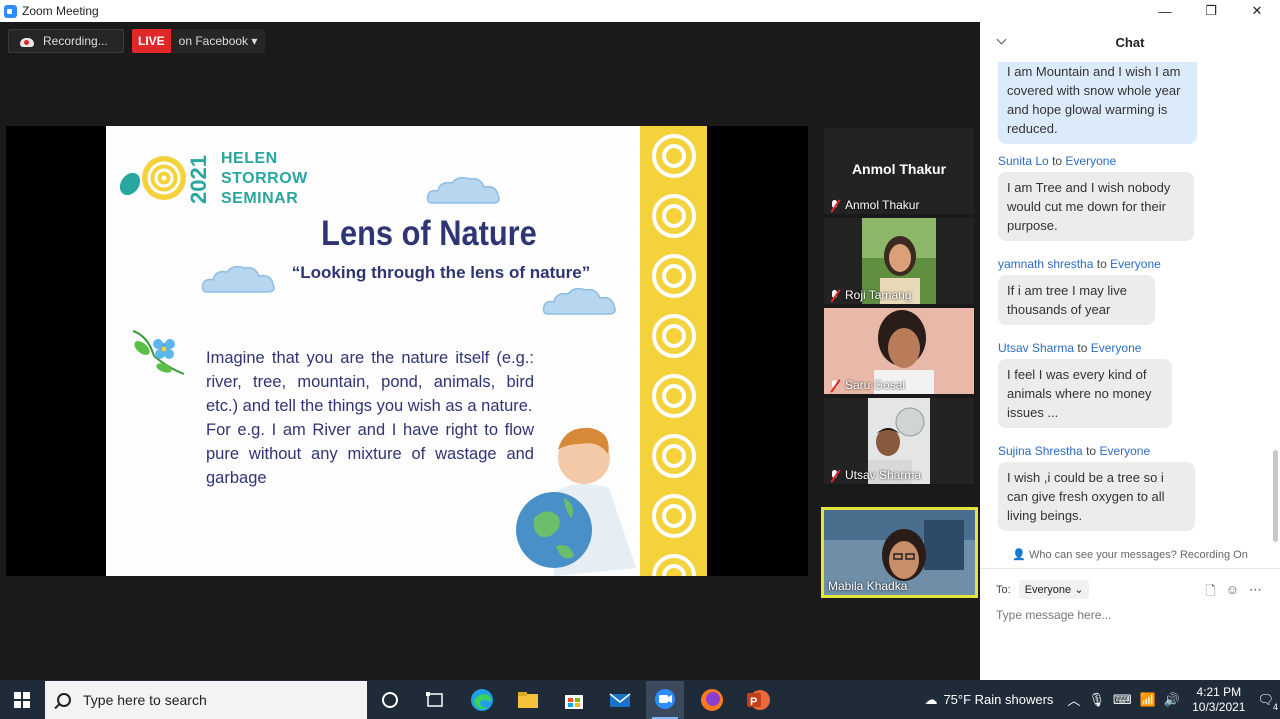 The image size is (1280, 719). Describe the element at coordinates (218, 41) in the screenshot. I see `live-target-dropdown: on Facebook ▾` at that location.